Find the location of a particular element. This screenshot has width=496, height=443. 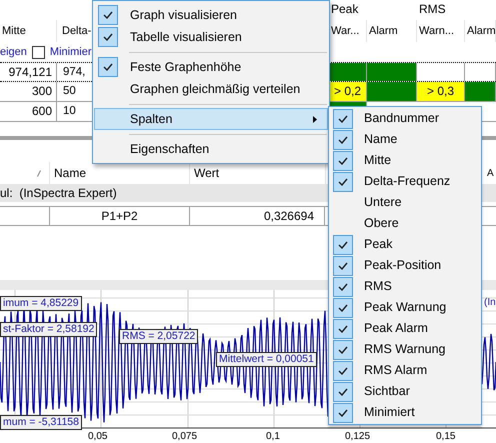

menu-item: Peak Alarm is located at coordinates (405, 328).